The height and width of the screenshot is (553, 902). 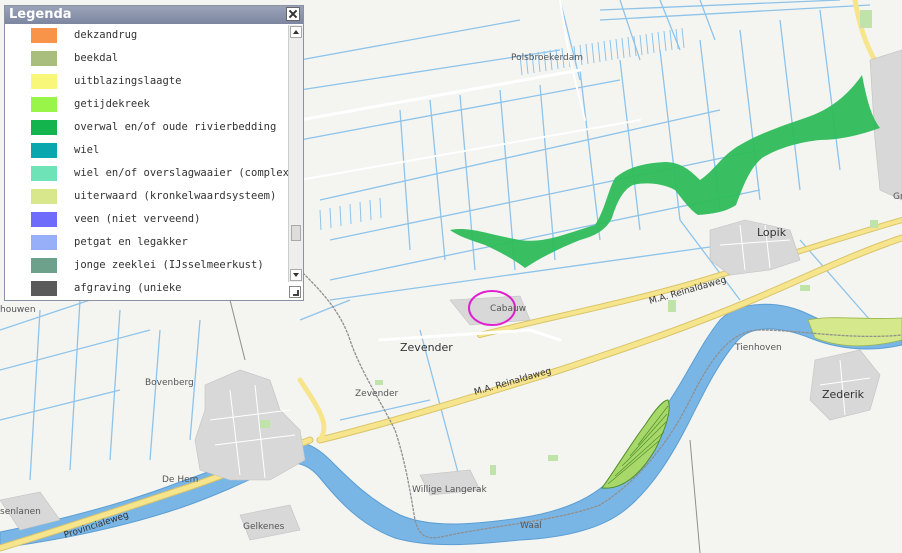 What do you see at coordinates (758, 348) in the screenshot?
I see `label-tienhoven: Tienhoven` at bounding box center [758, 348].